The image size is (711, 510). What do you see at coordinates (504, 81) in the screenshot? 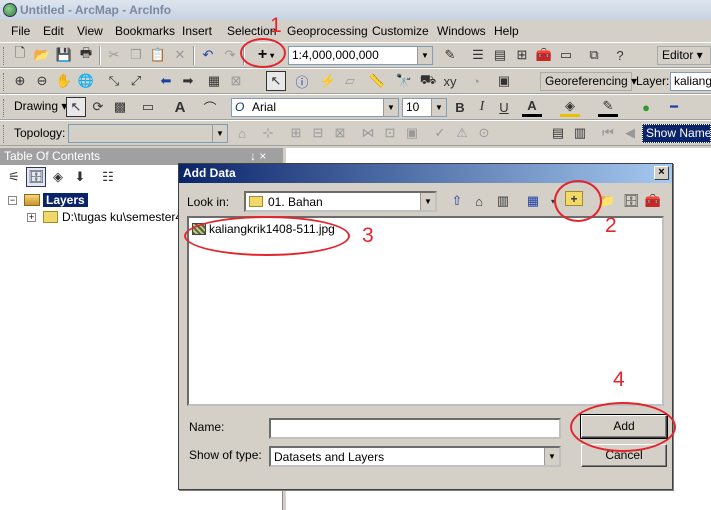
I see `create-viewer-icon: ▣` at bounding box center [504, 81].